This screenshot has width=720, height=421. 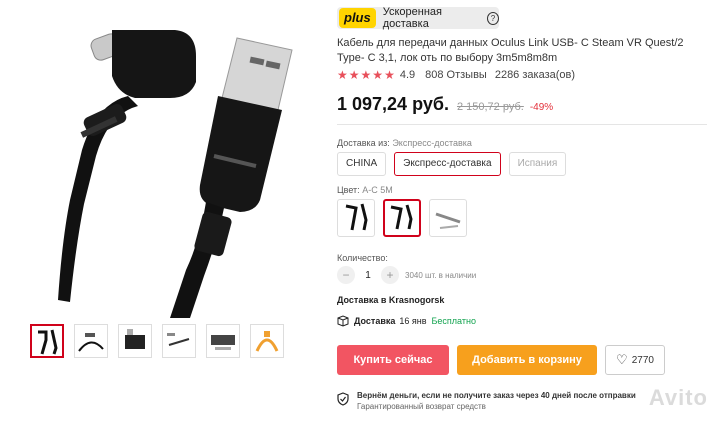 What do you see at coordinates (432, 143) in the screenshot?
I see `shipping-selected-text: Экспресс-доставка` at bounding box center [432, 143].